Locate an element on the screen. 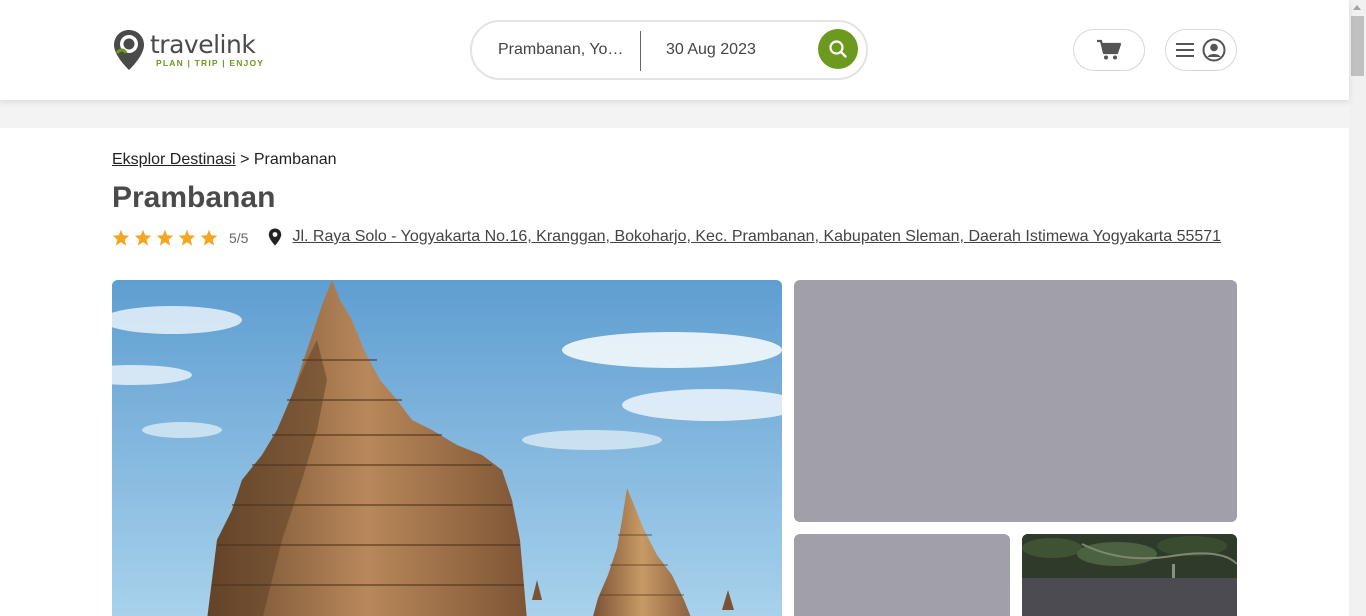 Image resolution: width=1366 pixels, height=616 pixels. search-icon is located at coordinates (838, 49).